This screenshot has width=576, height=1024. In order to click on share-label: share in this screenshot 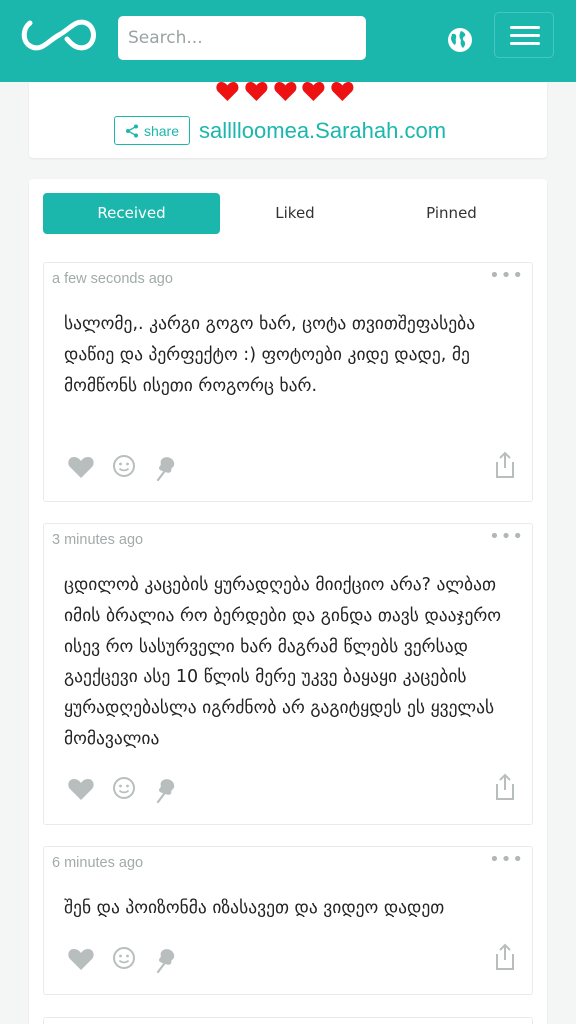, I will do `click(161, 130)`.